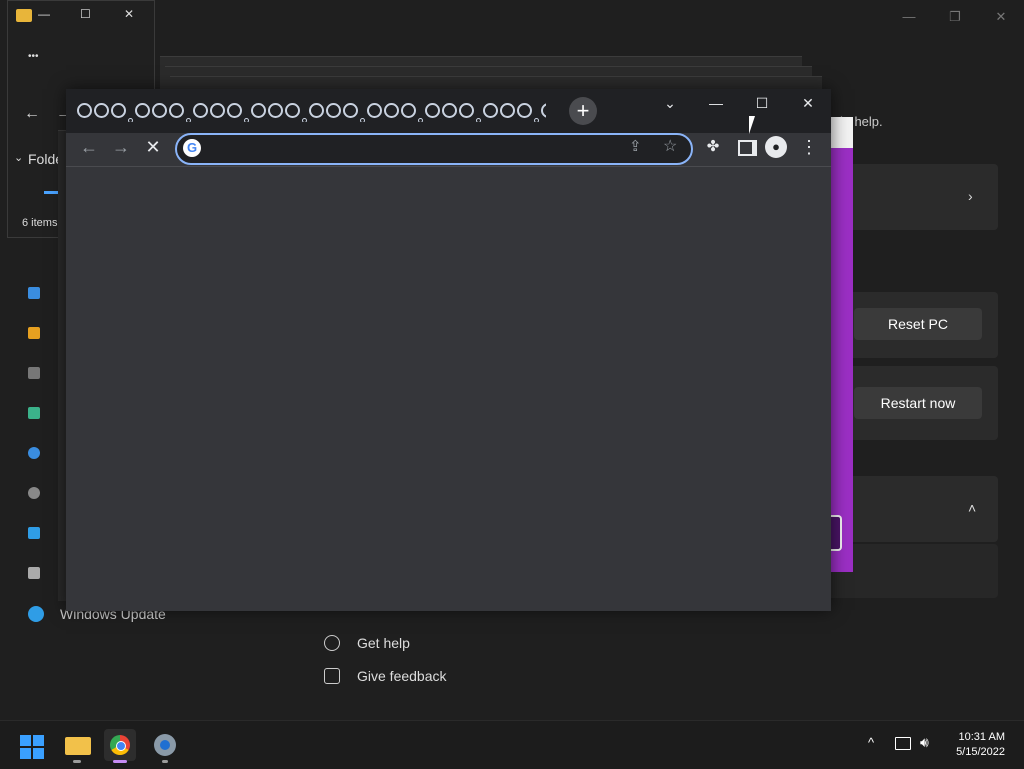 Image resolution: width=1024 pixels, height=769 pixels. What do you see at coordinates (918, 324) in the screenshot?
I see `reset-pc-button: Reset PC` at bounding box center [918, 324].